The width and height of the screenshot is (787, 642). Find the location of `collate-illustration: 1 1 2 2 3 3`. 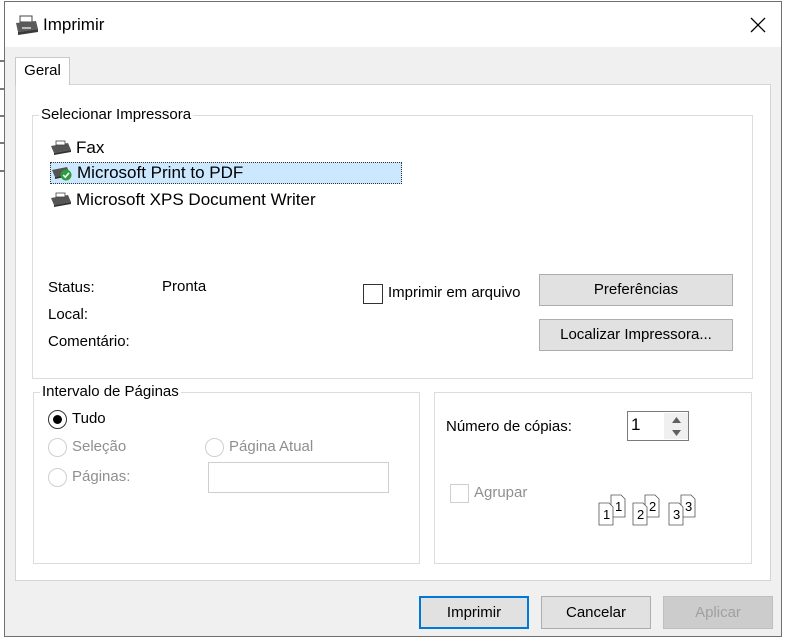

collate-illustration: 1 1 2 2 3 3 is located at coordinates (649, 510).